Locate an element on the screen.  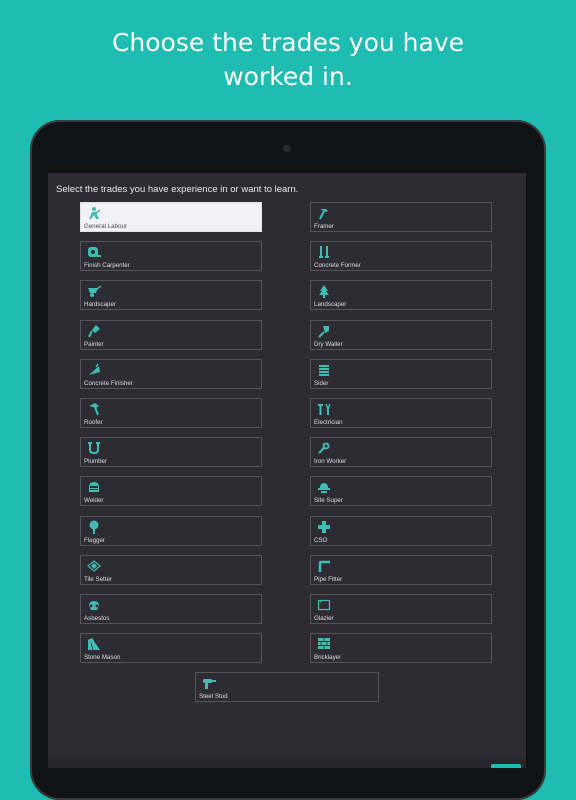
trade-card-finish-carpenter: Finish Carpenter is located at coordinates (171, 256).